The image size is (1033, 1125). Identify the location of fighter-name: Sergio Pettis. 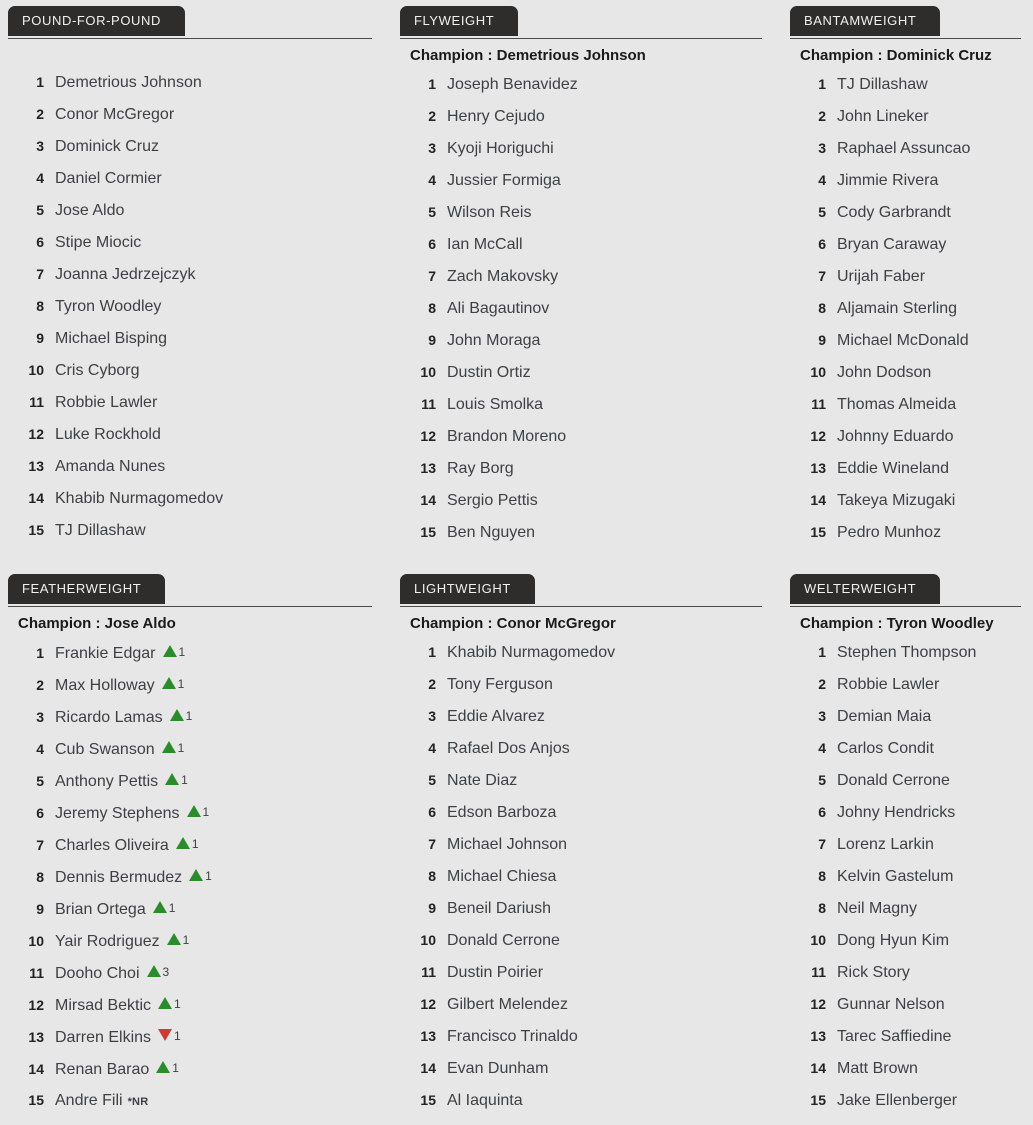
(492, 501).